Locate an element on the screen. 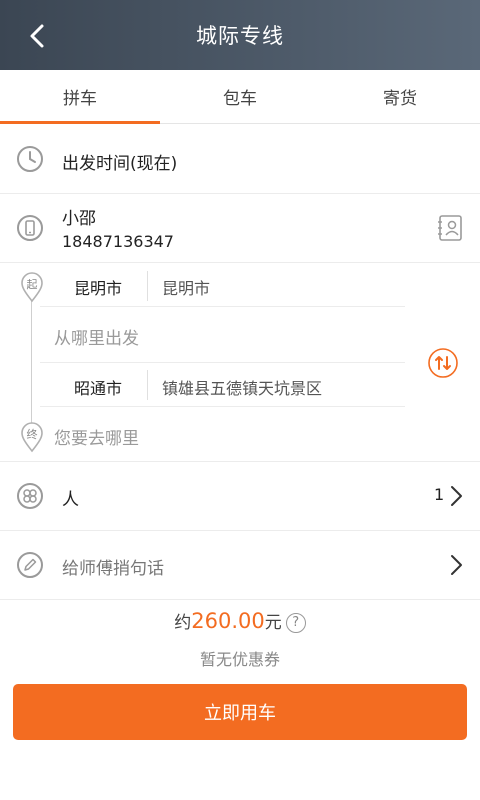 The height and width of the screenshot is (800, 480). start-marker-text: 起 is located at coordinates (32, 284).